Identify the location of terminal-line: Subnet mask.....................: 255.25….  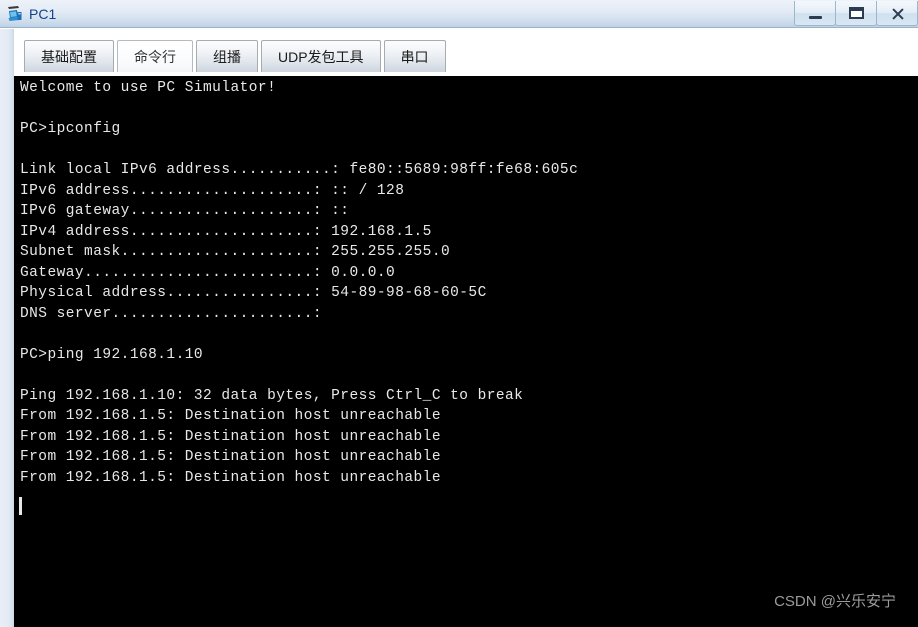
(235, 252).